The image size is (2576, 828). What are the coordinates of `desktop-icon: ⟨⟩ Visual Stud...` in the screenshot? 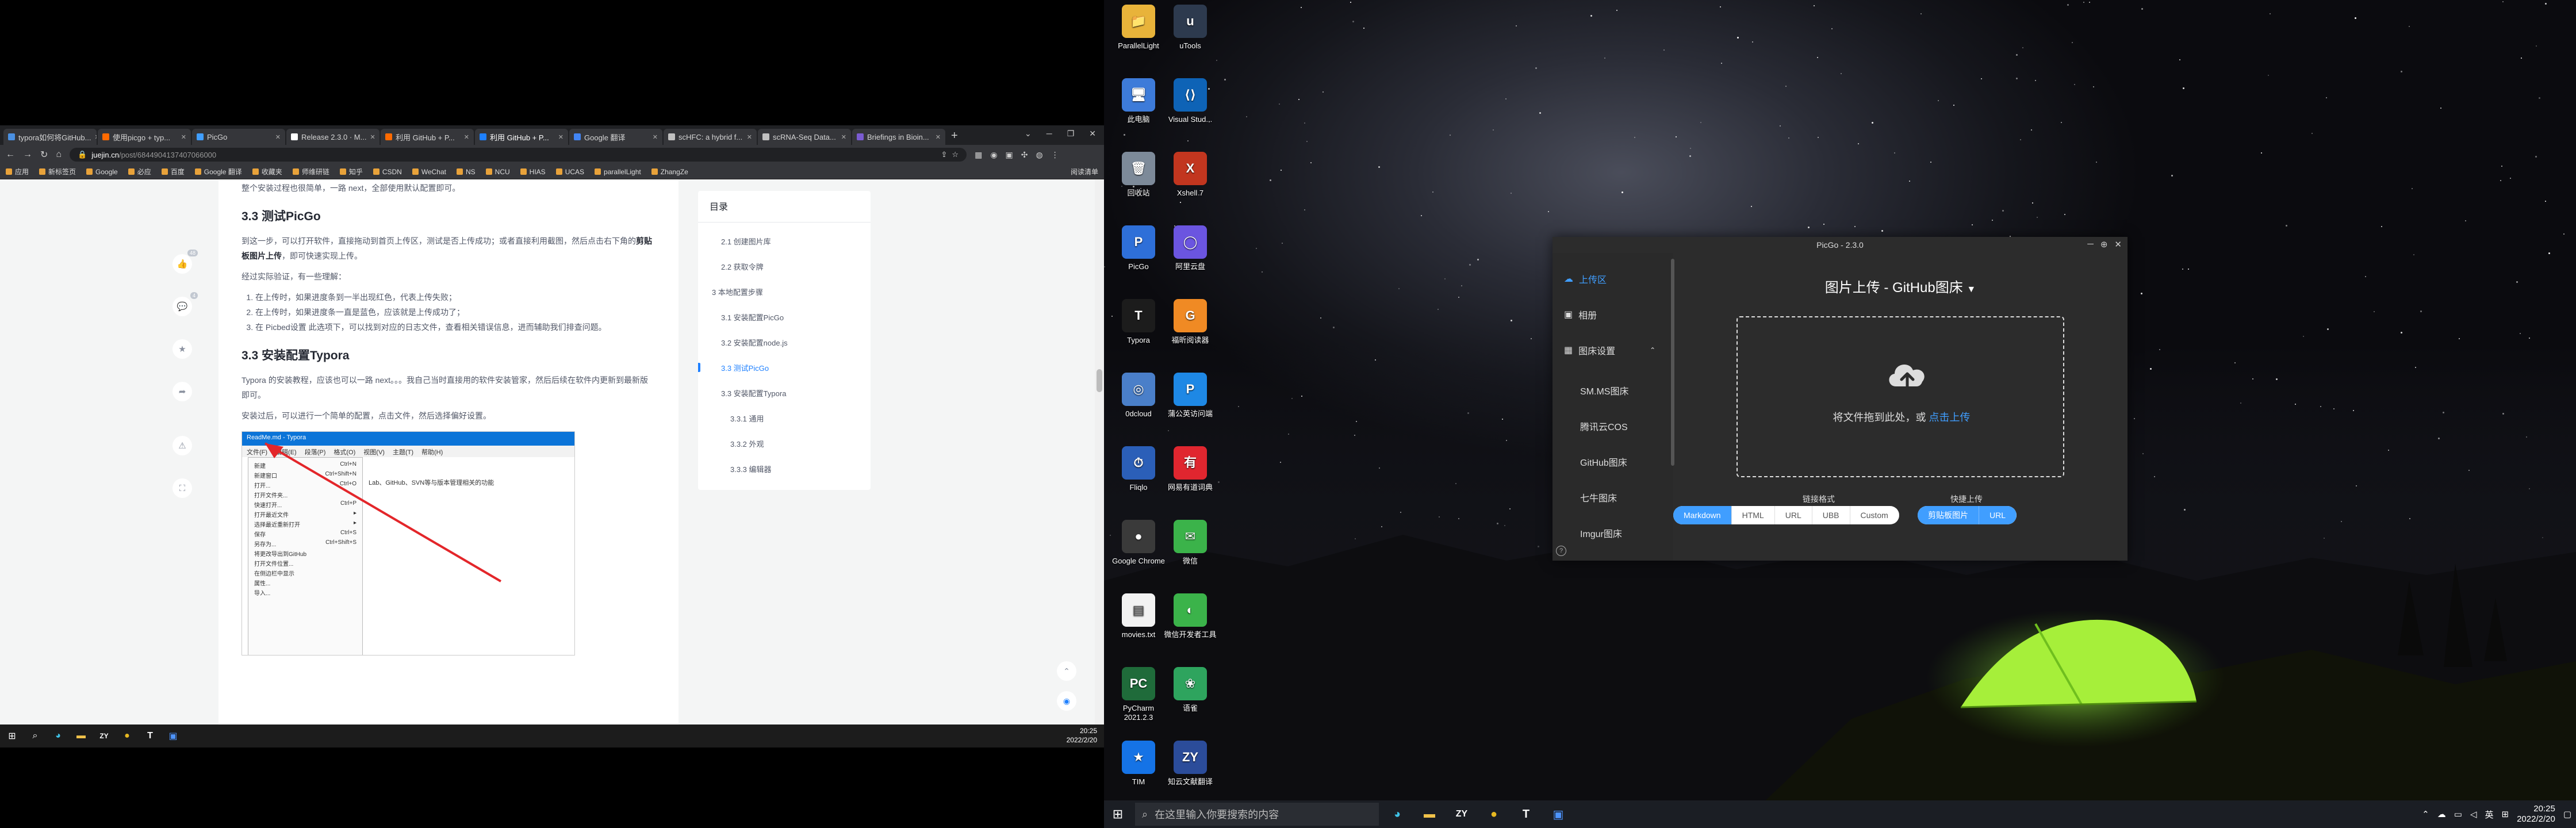 It's located at (1190, 101).